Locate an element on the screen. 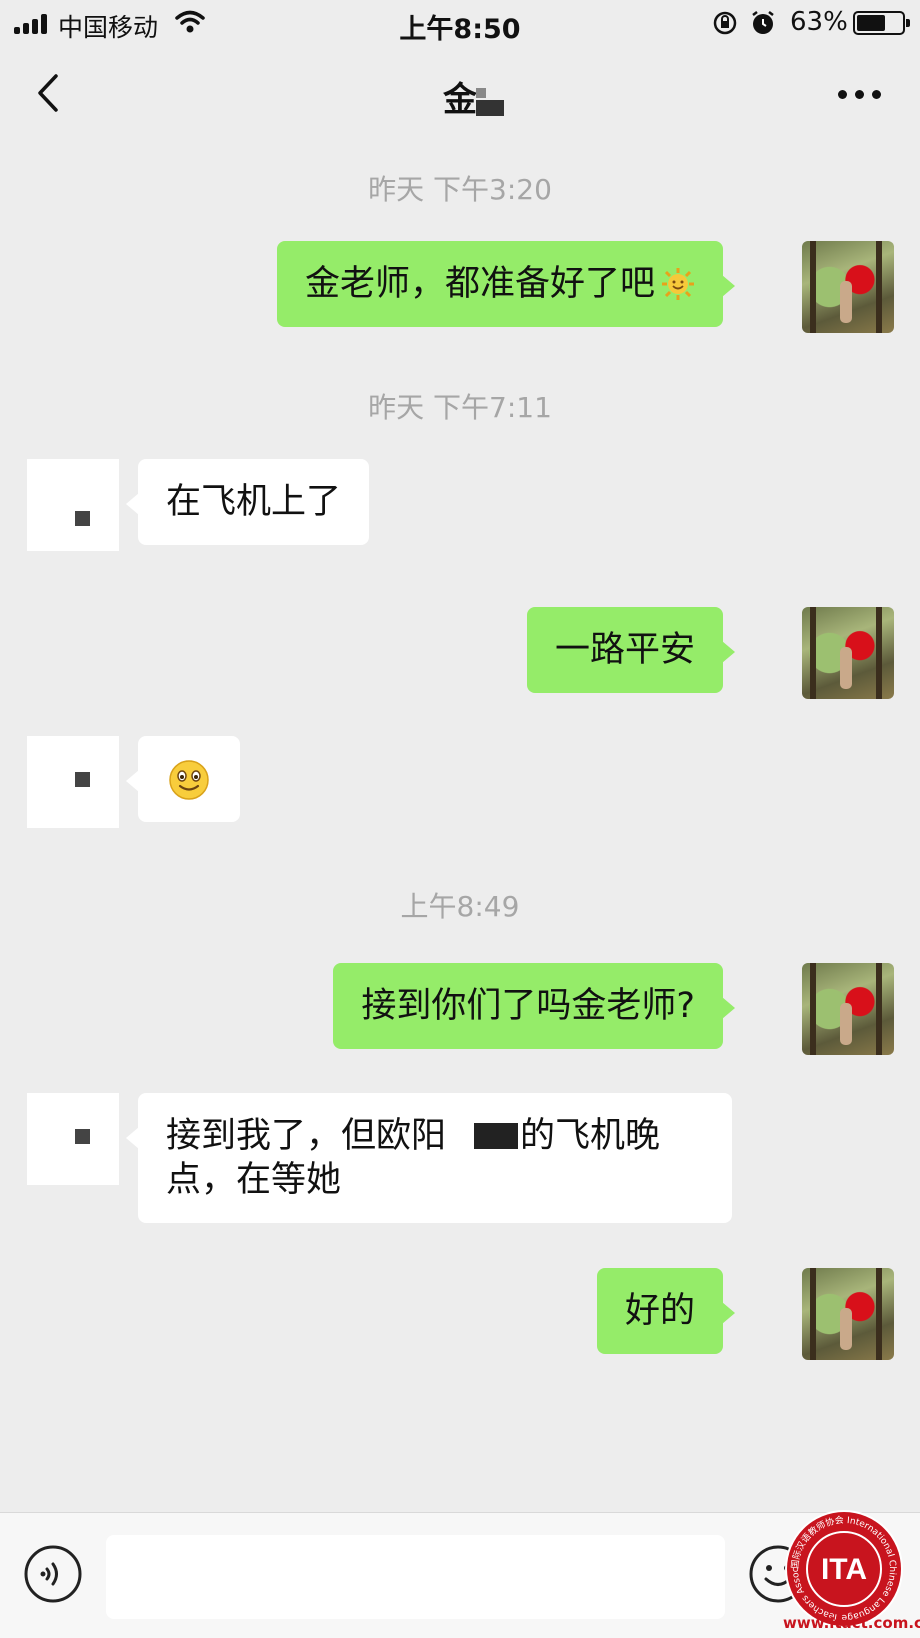 This screenshot has height=1638, width=920. battery-icon is located at coordinates (881, 23).